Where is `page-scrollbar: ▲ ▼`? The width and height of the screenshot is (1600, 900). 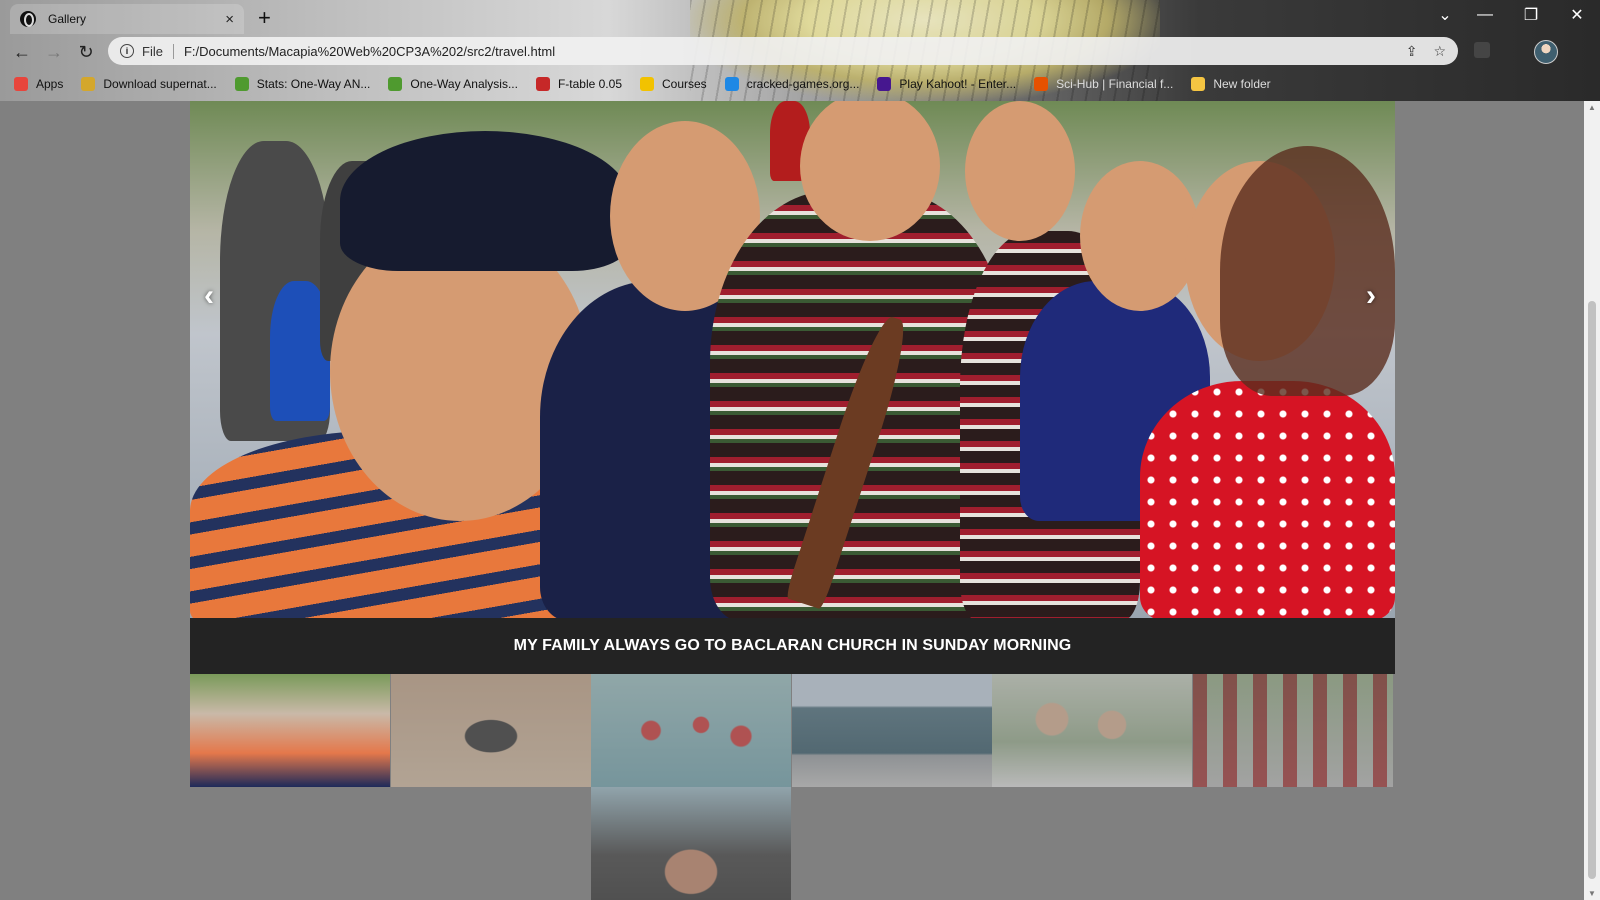
page-scrollbar: ▲ ▼ is located at coordinates (1592, 500).